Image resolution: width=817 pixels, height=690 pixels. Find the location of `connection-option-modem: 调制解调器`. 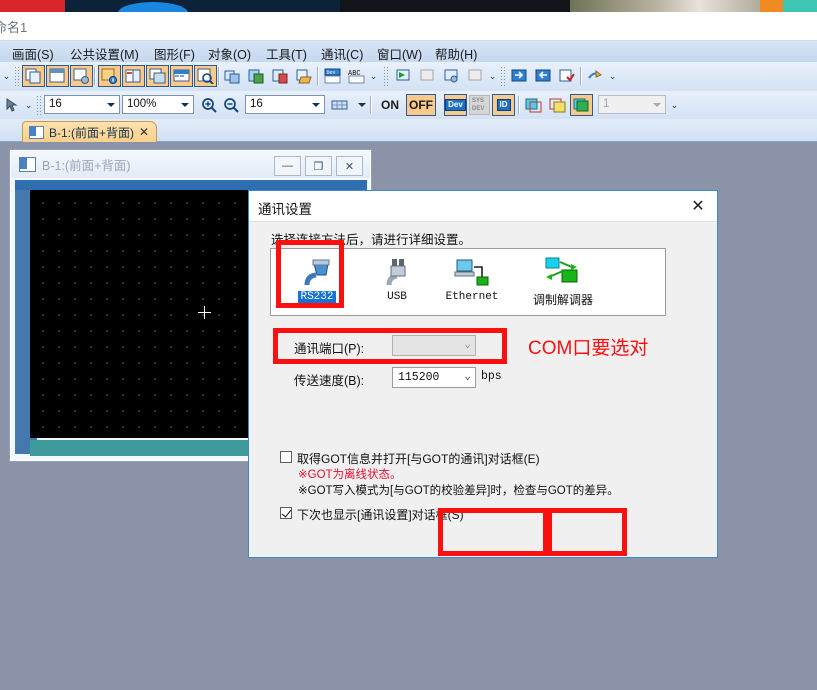

connection-option-modem: 调制解调器 is located at coordinates (563, 282).